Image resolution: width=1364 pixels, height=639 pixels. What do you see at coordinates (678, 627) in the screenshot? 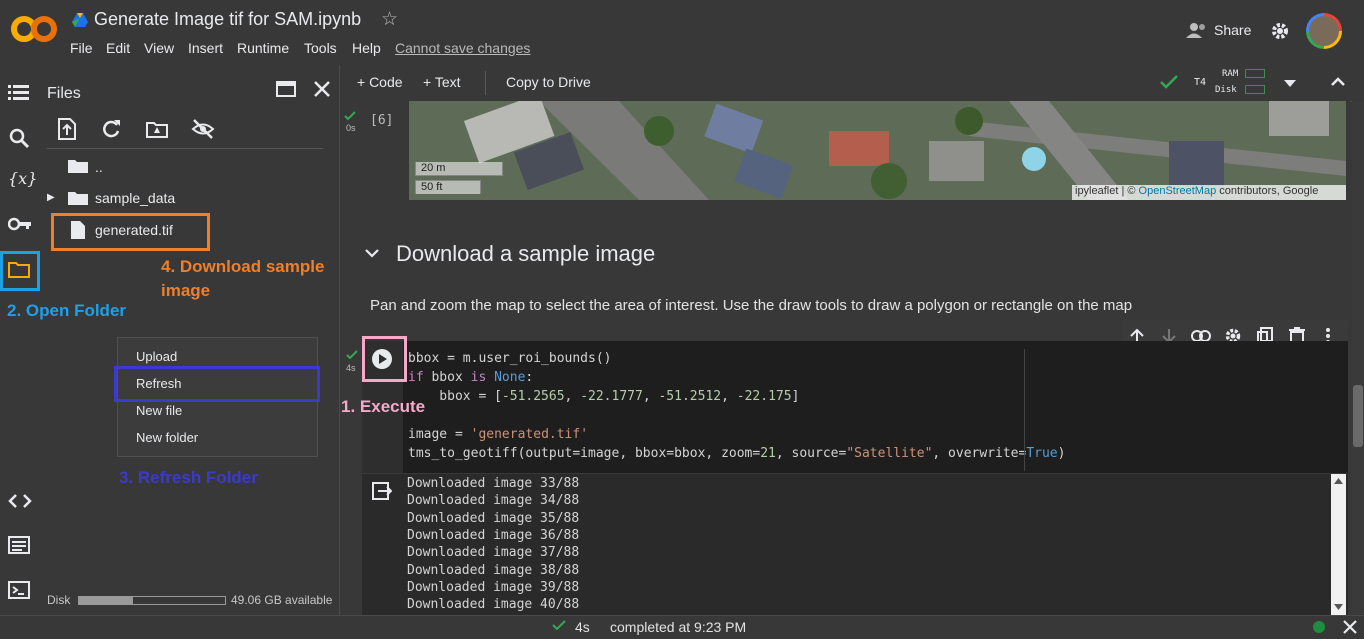
I see `status-completed: completed at 9:23 PM` at bounding box center [678, 627].